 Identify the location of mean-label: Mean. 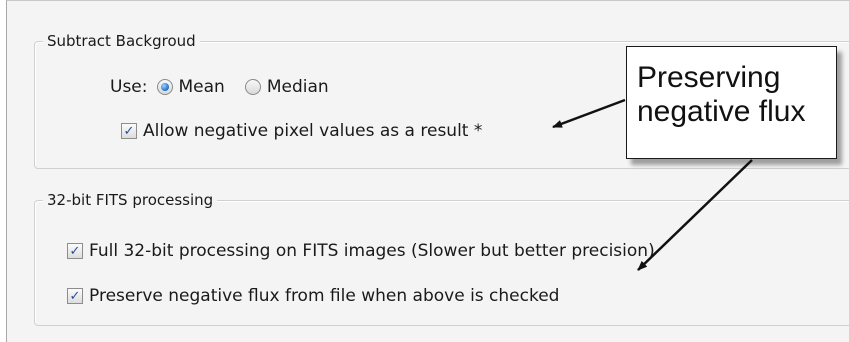
(201, 87).